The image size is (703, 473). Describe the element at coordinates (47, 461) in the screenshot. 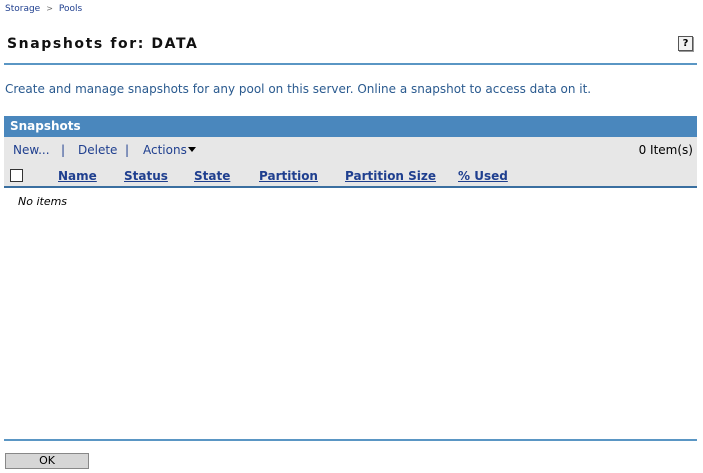

I see `ok-button: OK` at that location.